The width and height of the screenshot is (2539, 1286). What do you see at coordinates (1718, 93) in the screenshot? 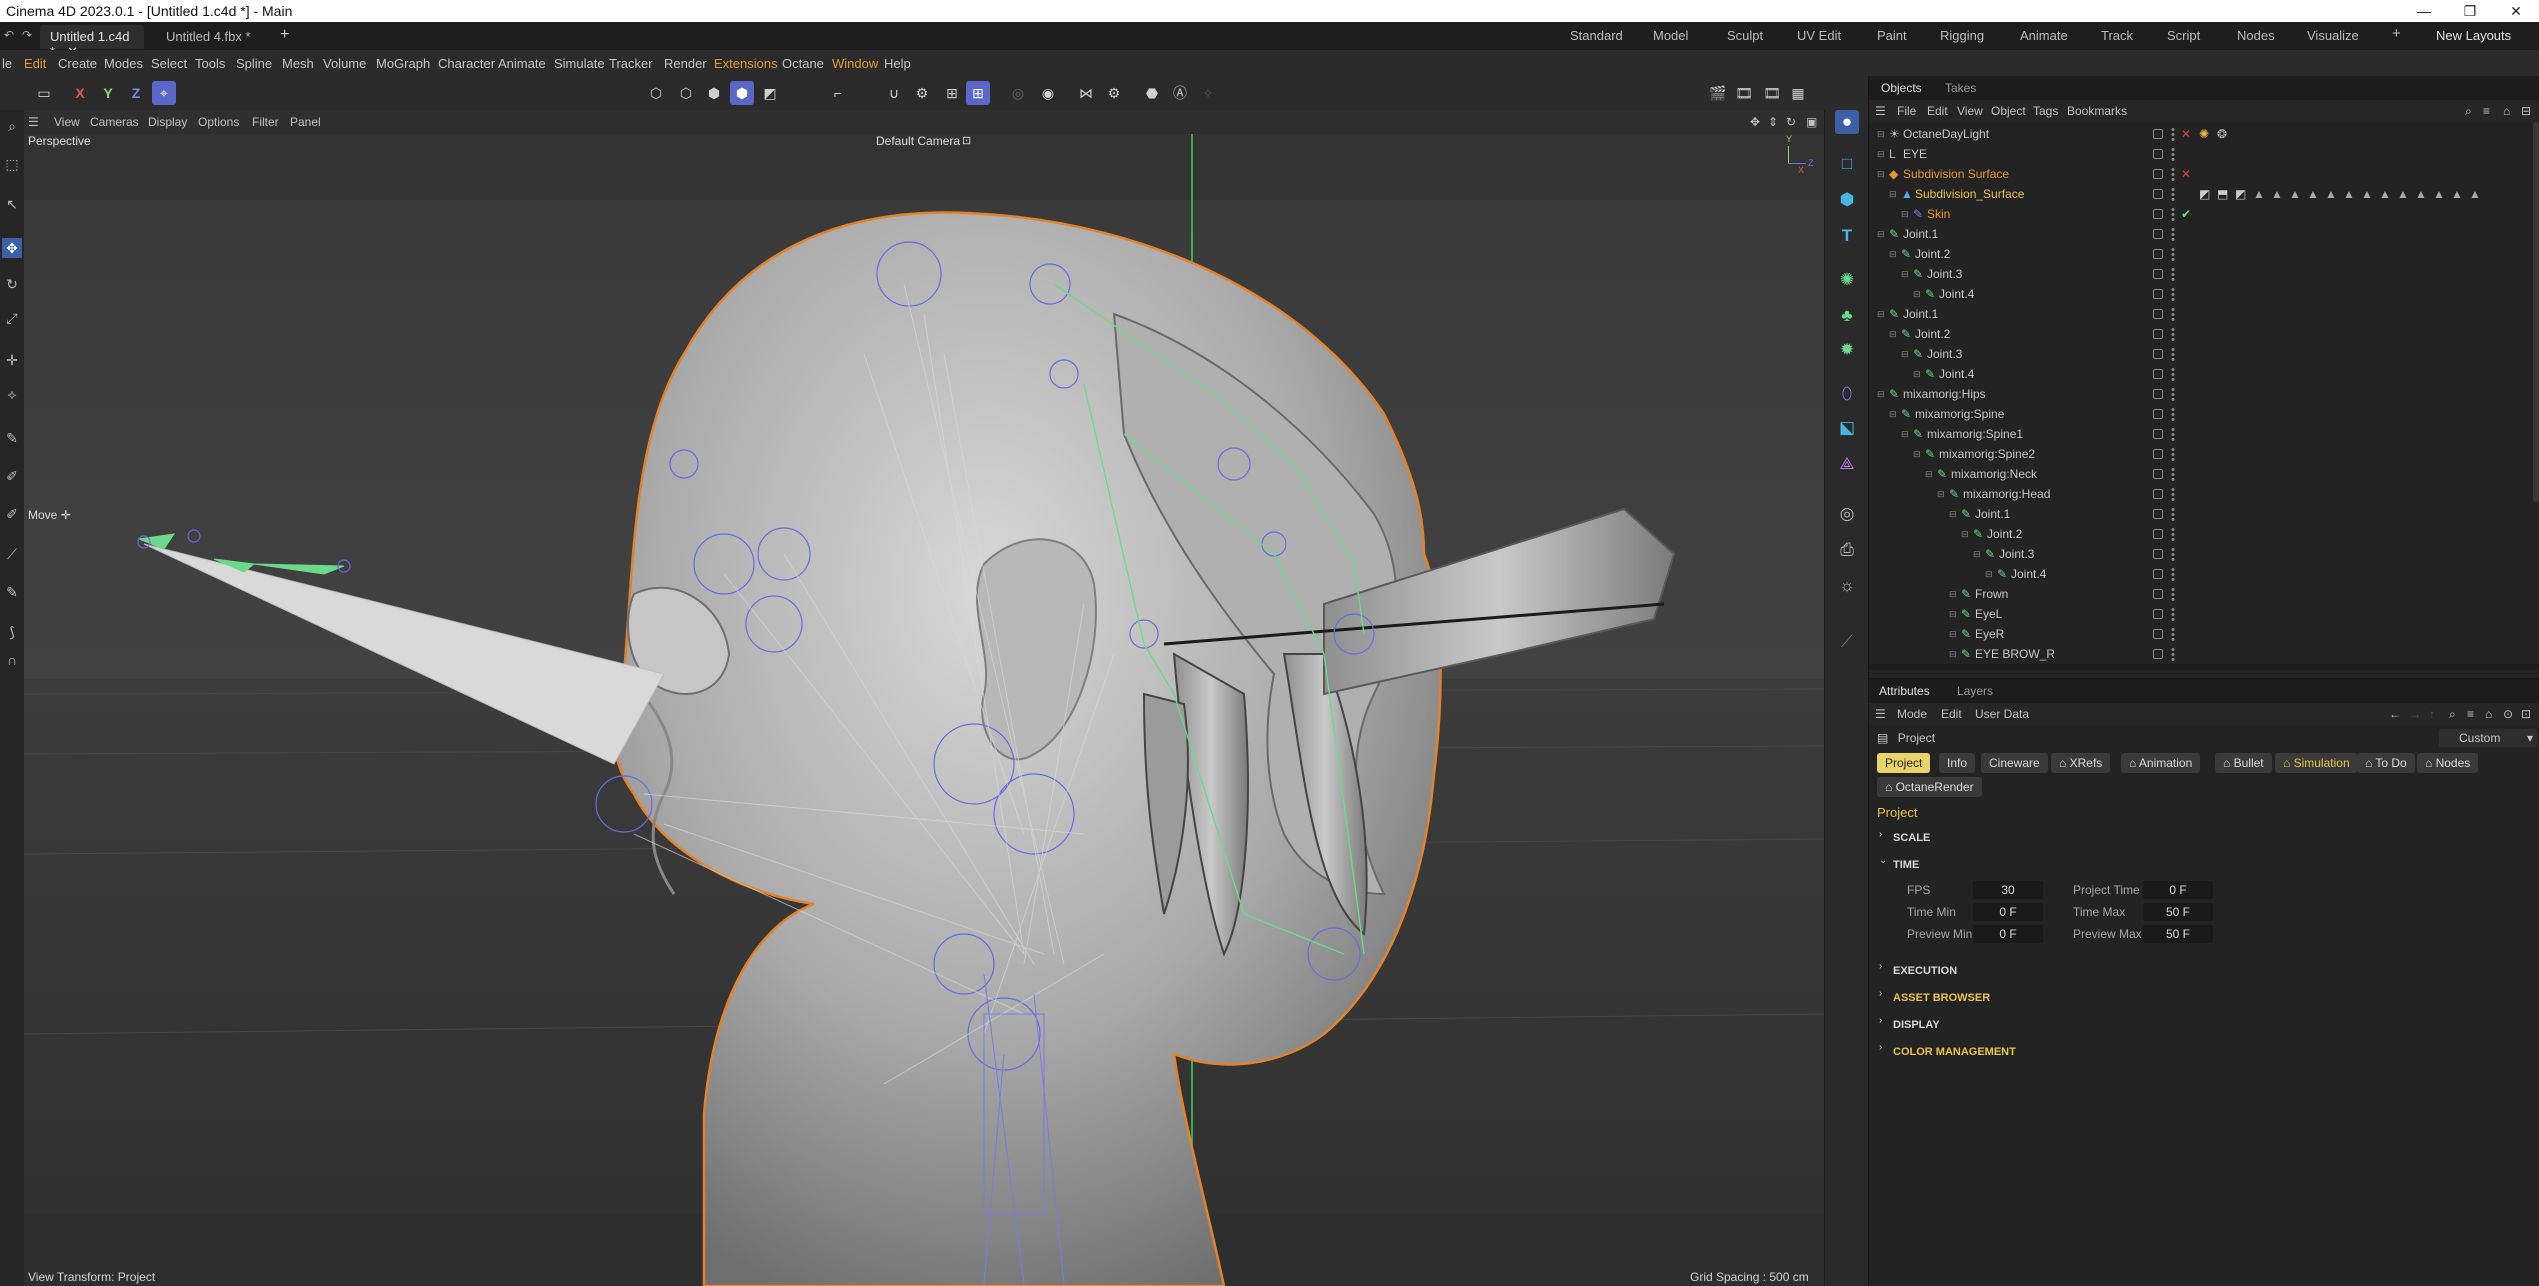
I see `render-view-icon: 🎬` at bounding box center [1718, 93].